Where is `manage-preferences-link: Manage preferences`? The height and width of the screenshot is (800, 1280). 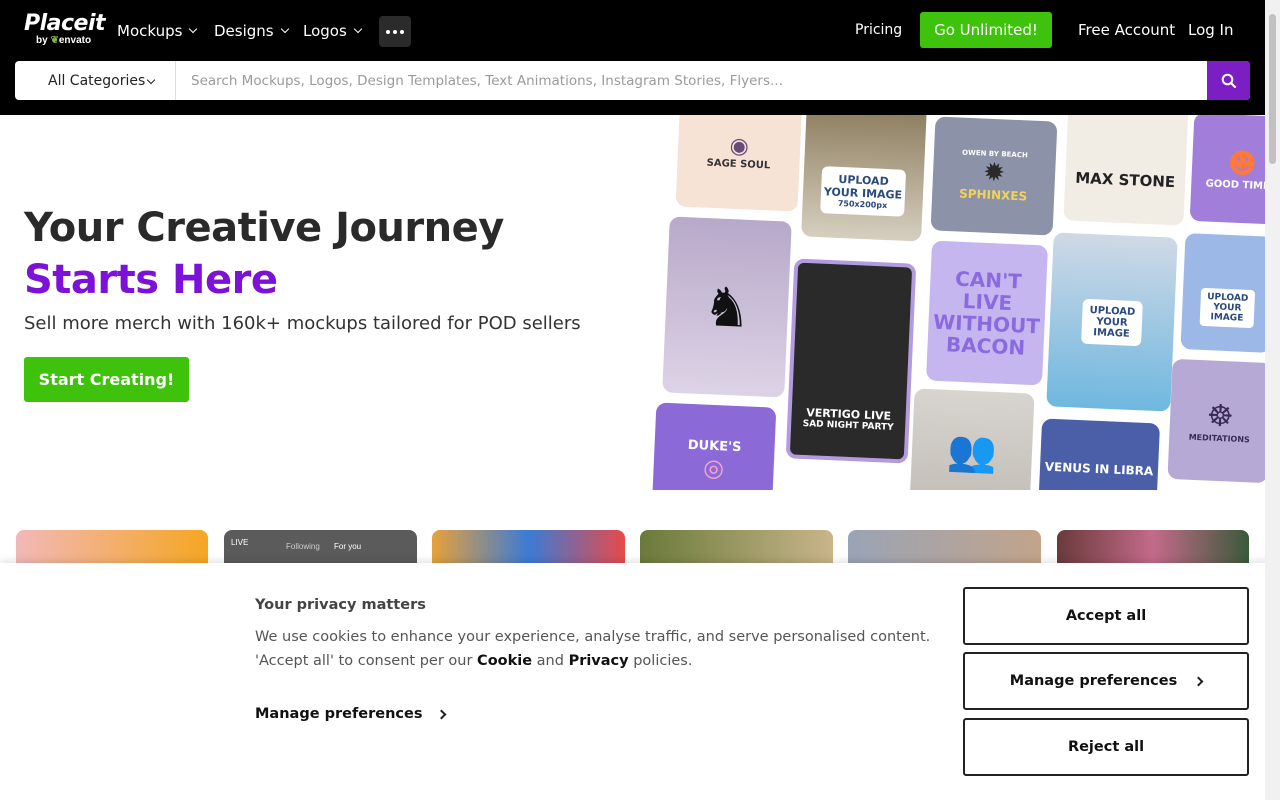 manage-preferences-link: Manage preferences is located at coordinates (351, 714).